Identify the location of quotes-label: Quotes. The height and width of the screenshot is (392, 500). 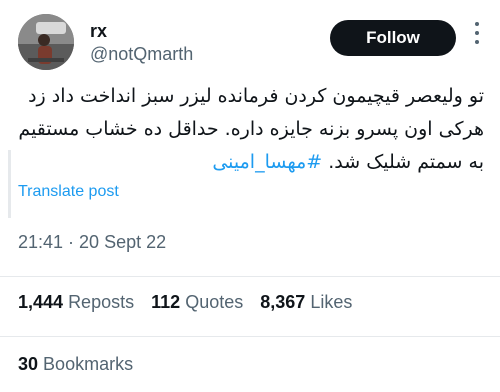
(214, 302).